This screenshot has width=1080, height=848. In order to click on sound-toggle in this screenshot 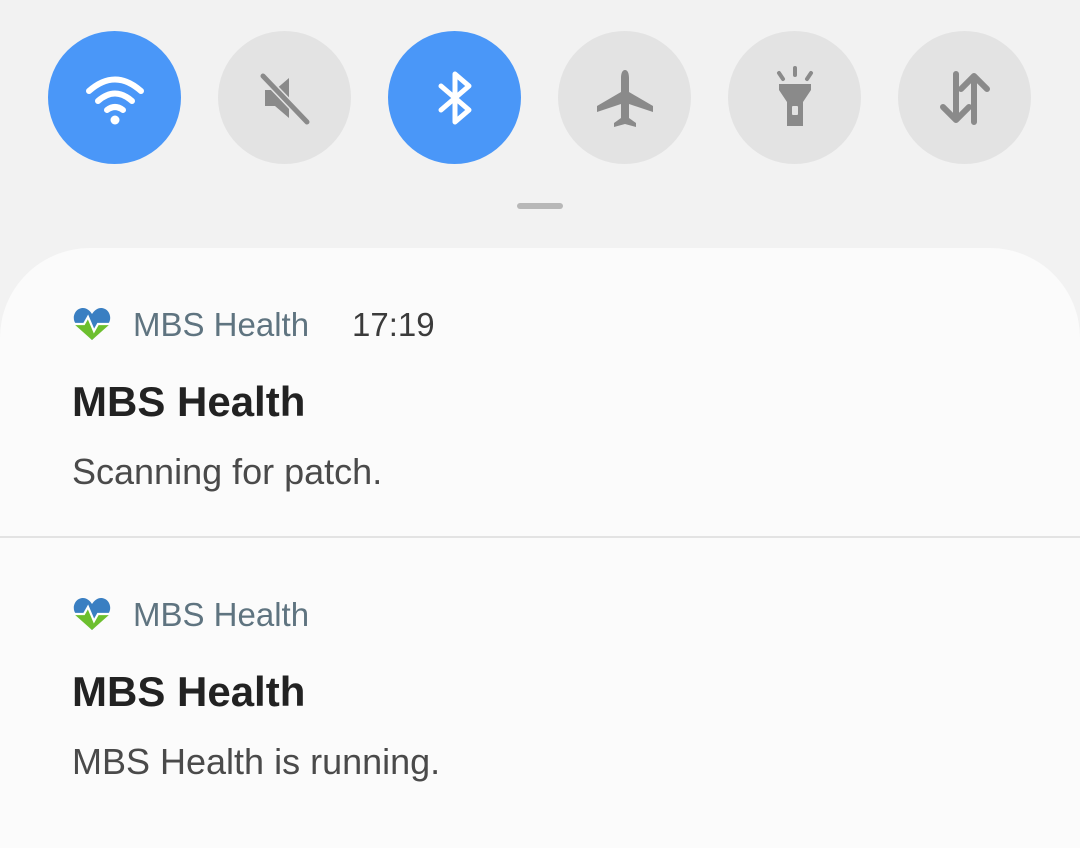, I will do `click(284, 97)`.